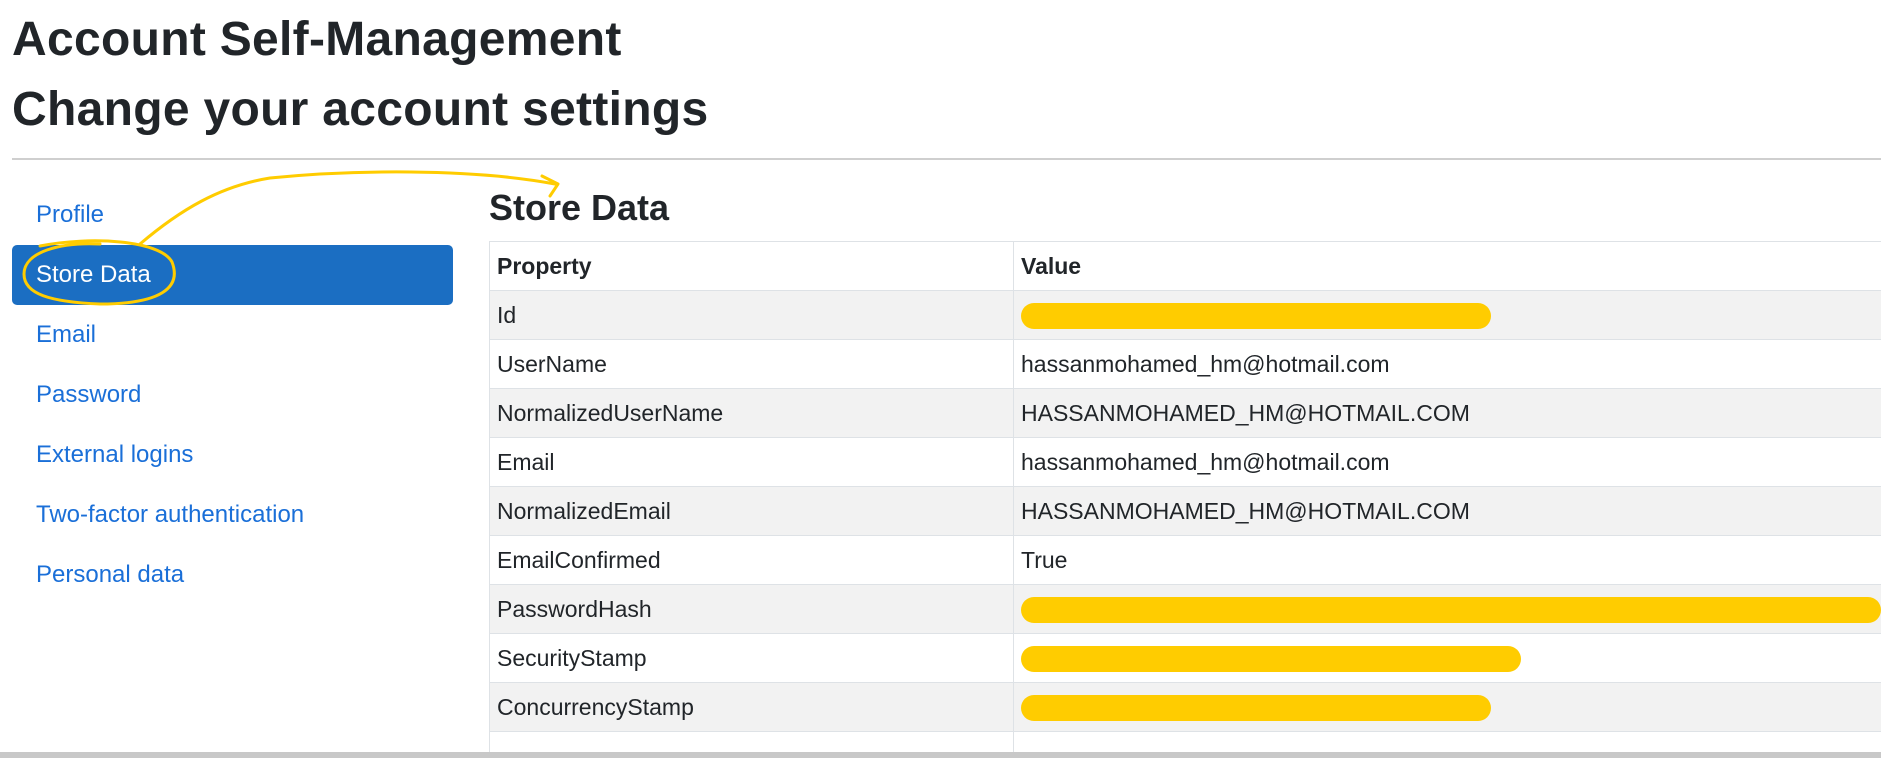 This screenshot has height=758, width=1881. Describe the element at coordinates (751, 658) in the screenshot. I see `row-property: SecurityStamp` at that location.